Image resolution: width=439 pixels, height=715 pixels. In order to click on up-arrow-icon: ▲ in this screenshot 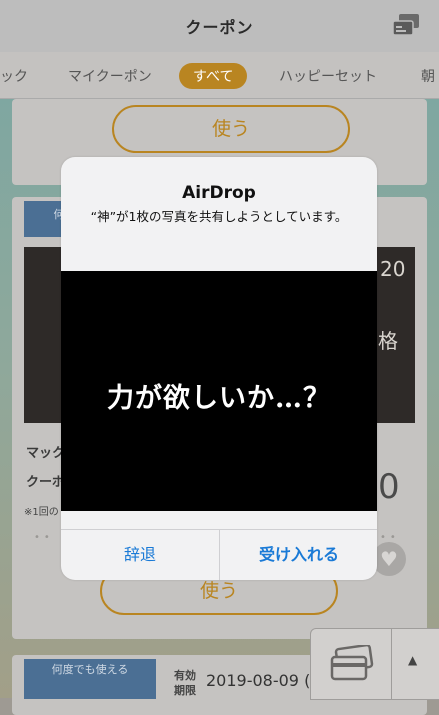, I will do `click(413, 660)`.